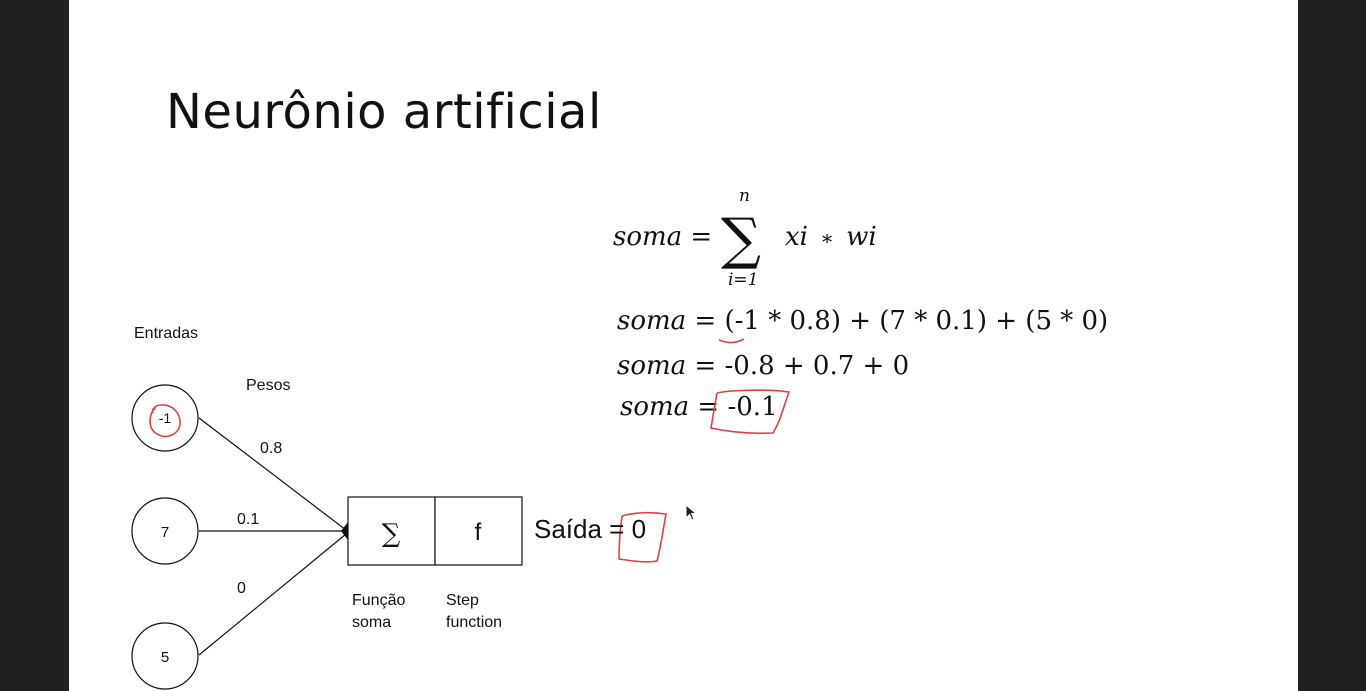  I want to click on weight-3: 0, so click(241, 588).